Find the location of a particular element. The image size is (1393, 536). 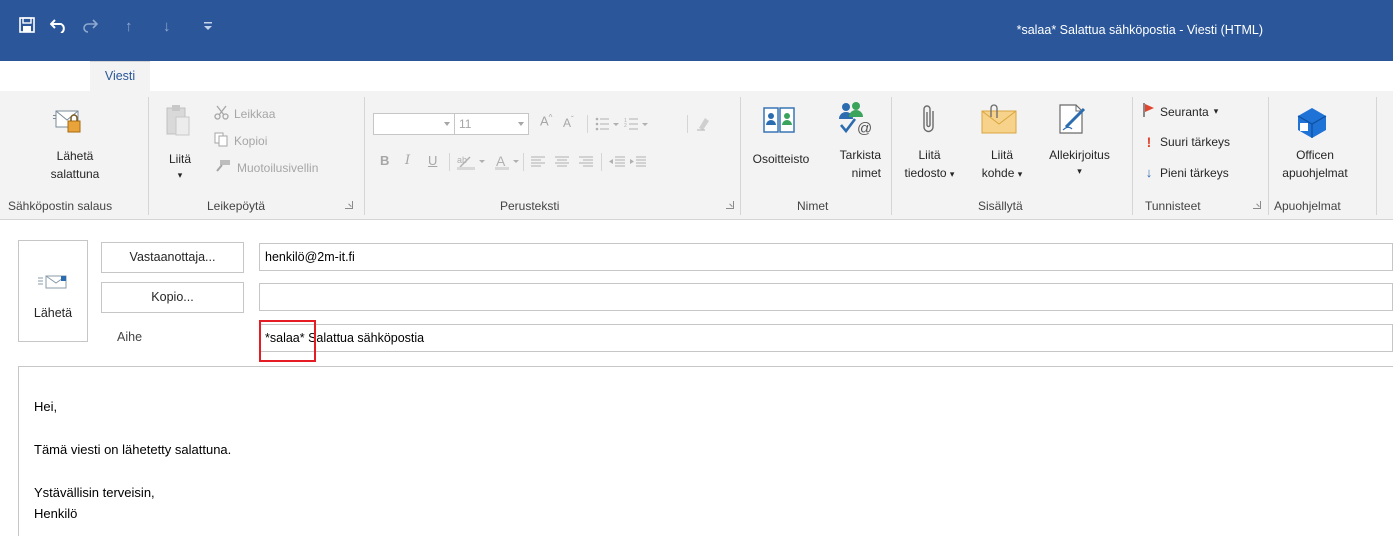

send-label: Lähetä is located at coordinates (53, 313).